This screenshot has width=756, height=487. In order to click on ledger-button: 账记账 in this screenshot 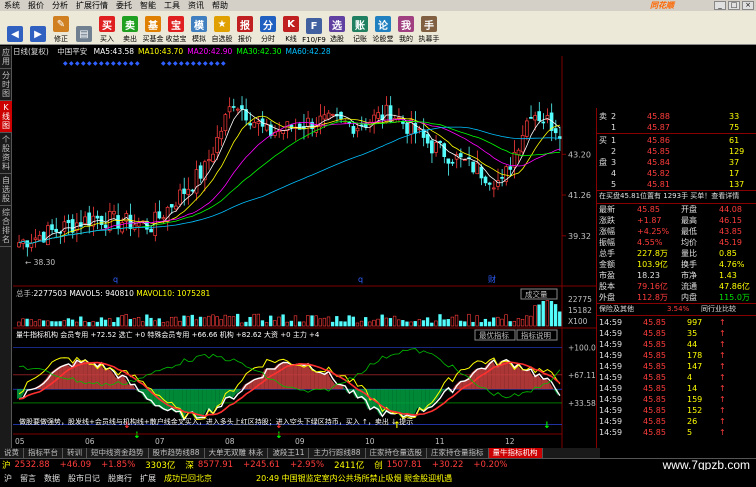, I will do `click(360, 28)`.